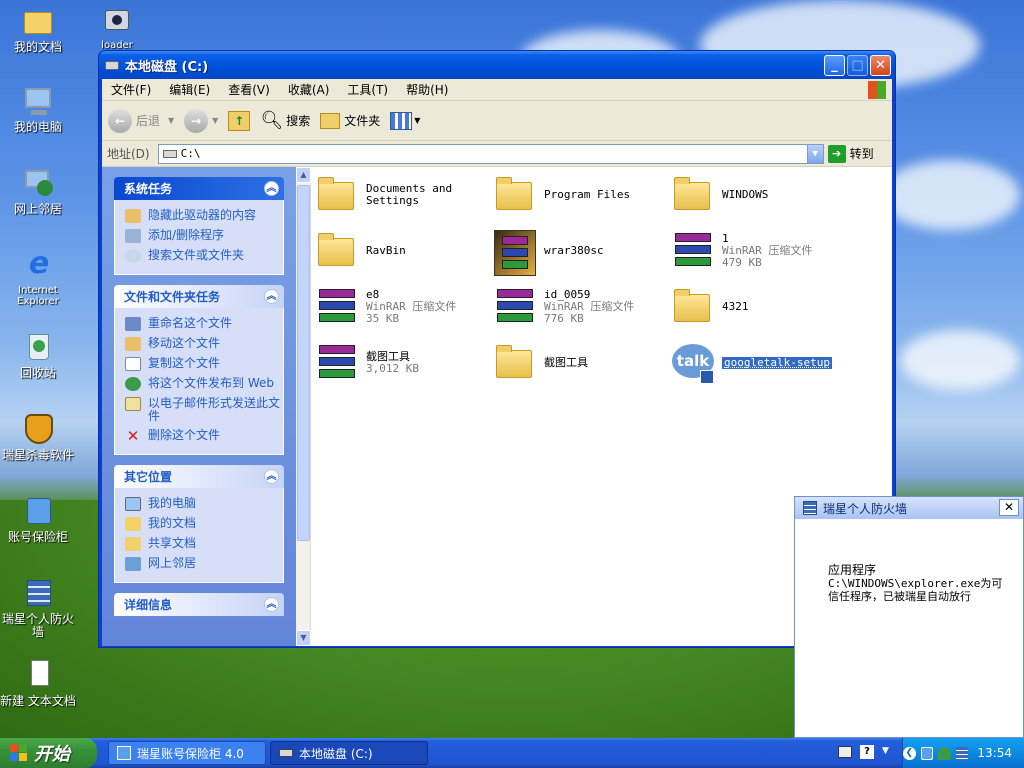  What do you see at coordinates (349, 753) in the screenshot?
I see `task-local-disk: 本地磁盘 (C:)` at bounding box center [349, 753].